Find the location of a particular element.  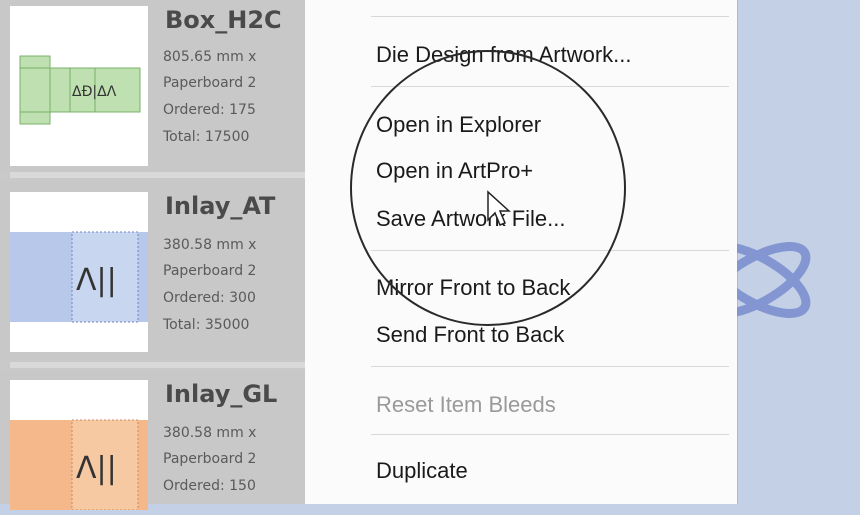

menu-item-duplicate: Duplicate is located at coordinates (422, 471).